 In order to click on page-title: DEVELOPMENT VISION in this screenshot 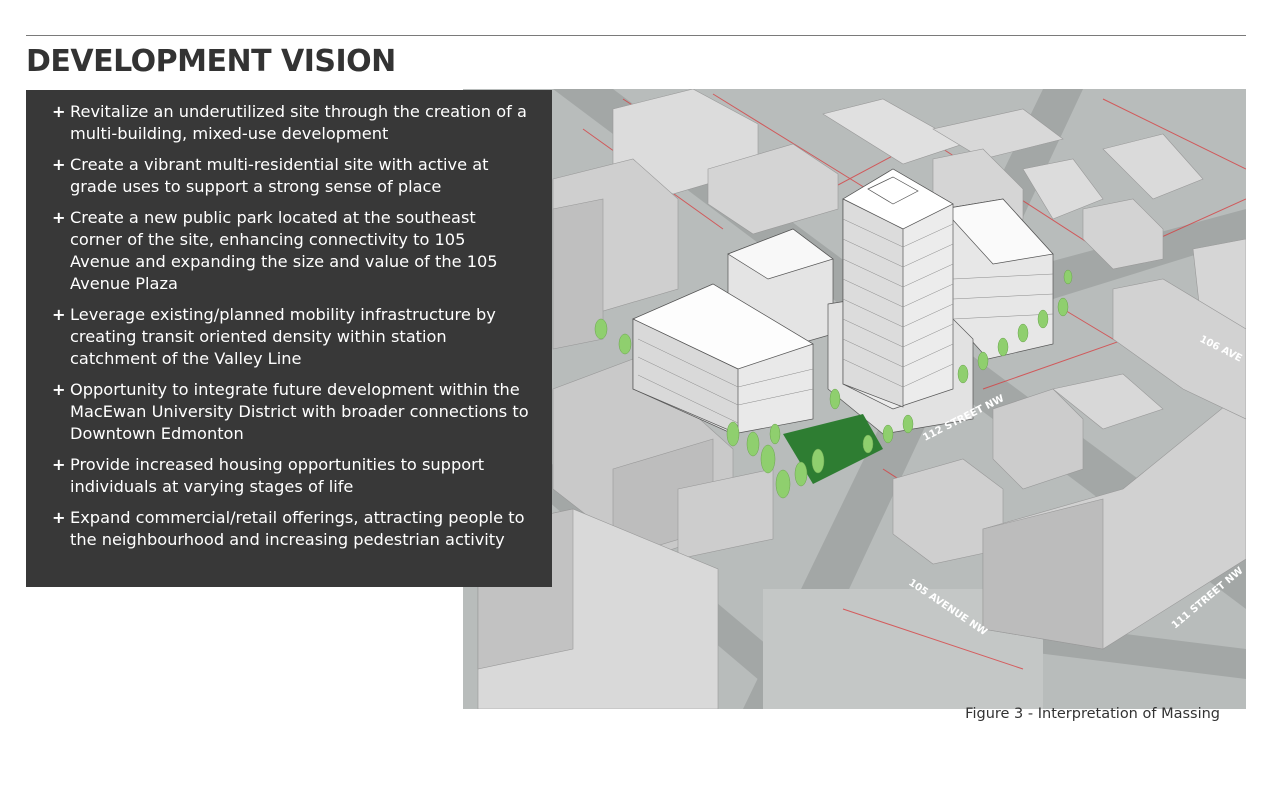, I will do `click(211, 61)`.